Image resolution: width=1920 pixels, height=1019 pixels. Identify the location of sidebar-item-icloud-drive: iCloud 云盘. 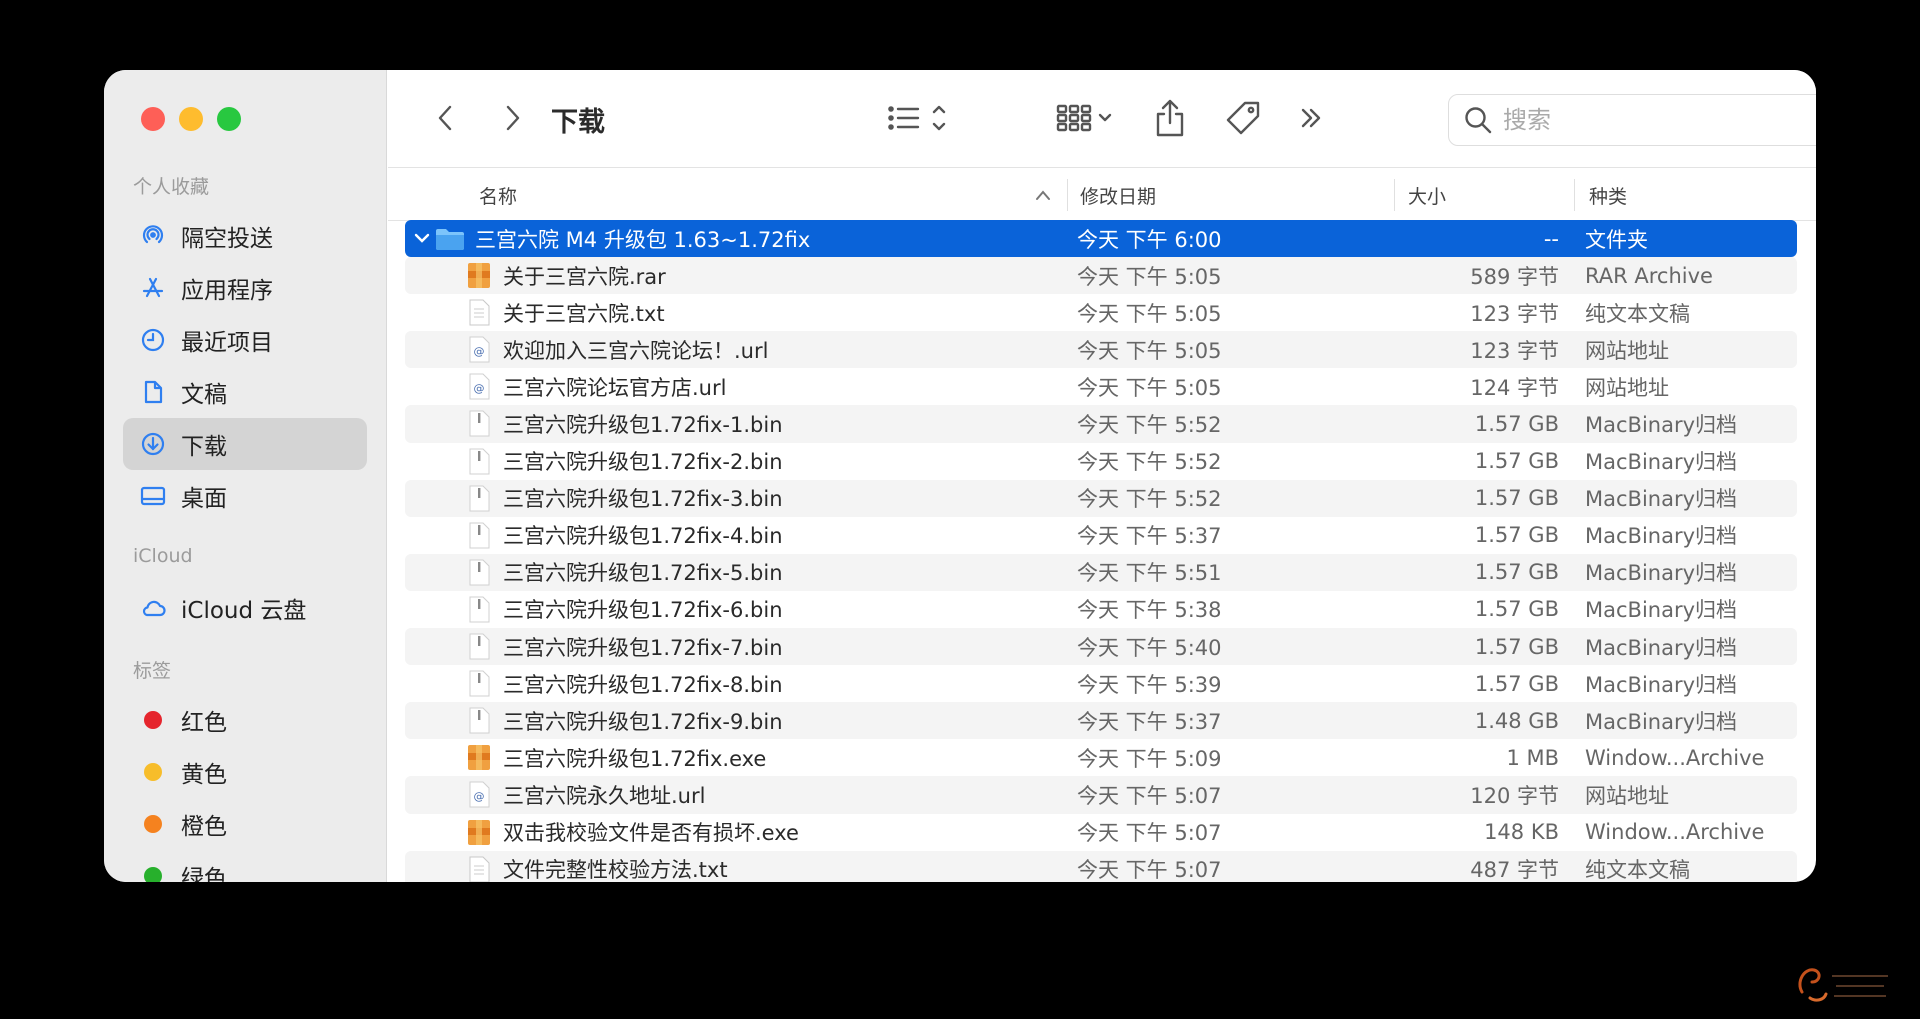
(245, 608).